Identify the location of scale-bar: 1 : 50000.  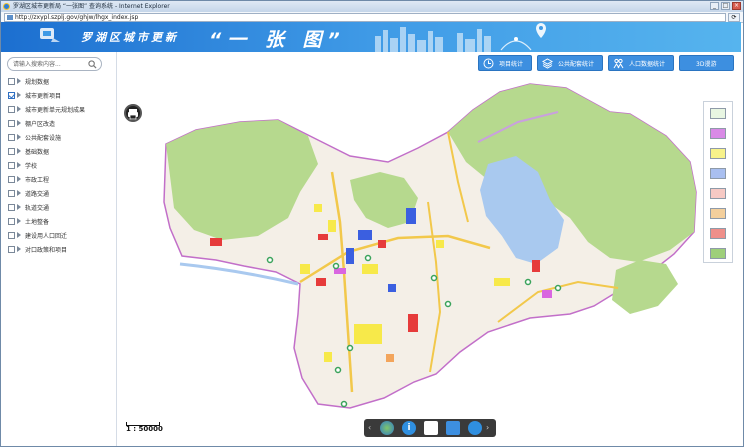
(144, 427).